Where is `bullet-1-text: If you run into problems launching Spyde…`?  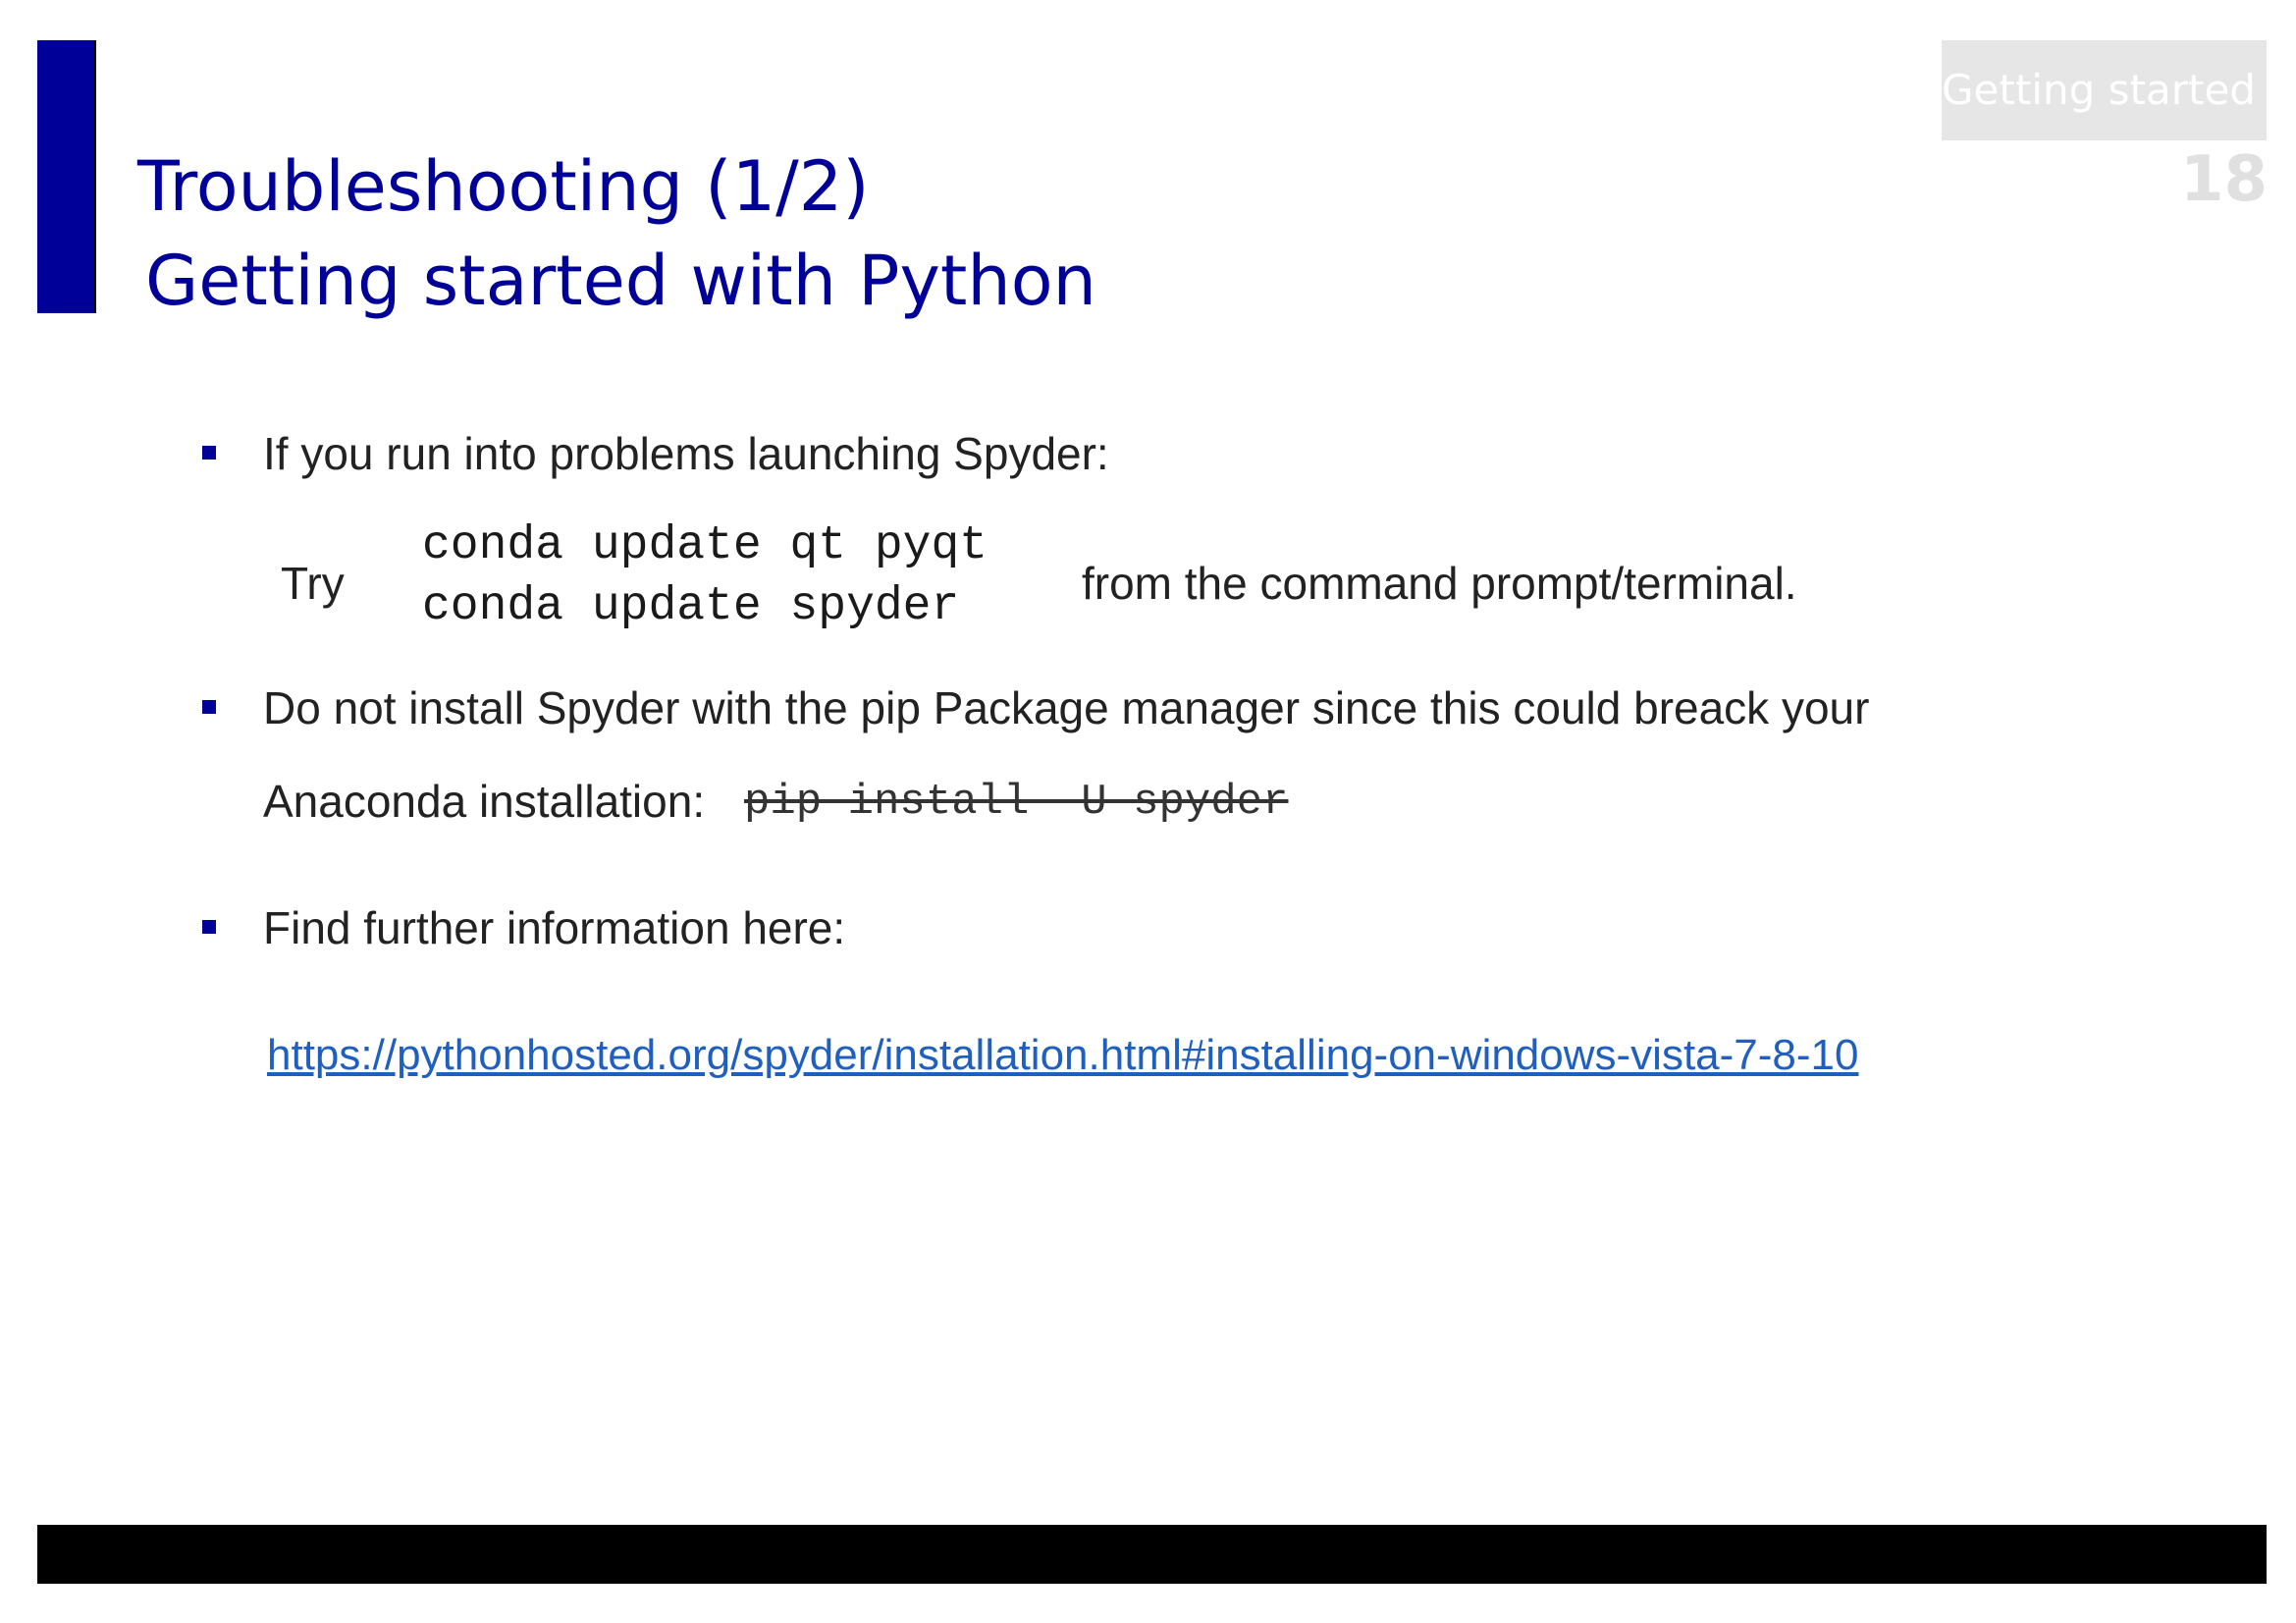
bullet-1-text: If you run into problems launching Spyde… is located at coordinates (686, 453).